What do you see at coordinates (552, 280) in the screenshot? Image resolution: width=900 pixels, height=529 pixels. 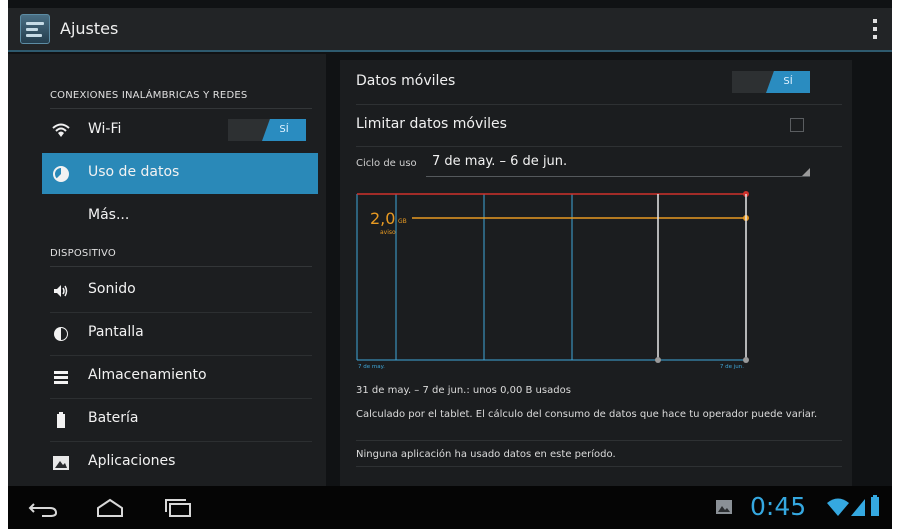 I see `data-usage-chart: 2,0 GB aviso 7 de may. 7 de jun.` at bounding box center [552, 280].